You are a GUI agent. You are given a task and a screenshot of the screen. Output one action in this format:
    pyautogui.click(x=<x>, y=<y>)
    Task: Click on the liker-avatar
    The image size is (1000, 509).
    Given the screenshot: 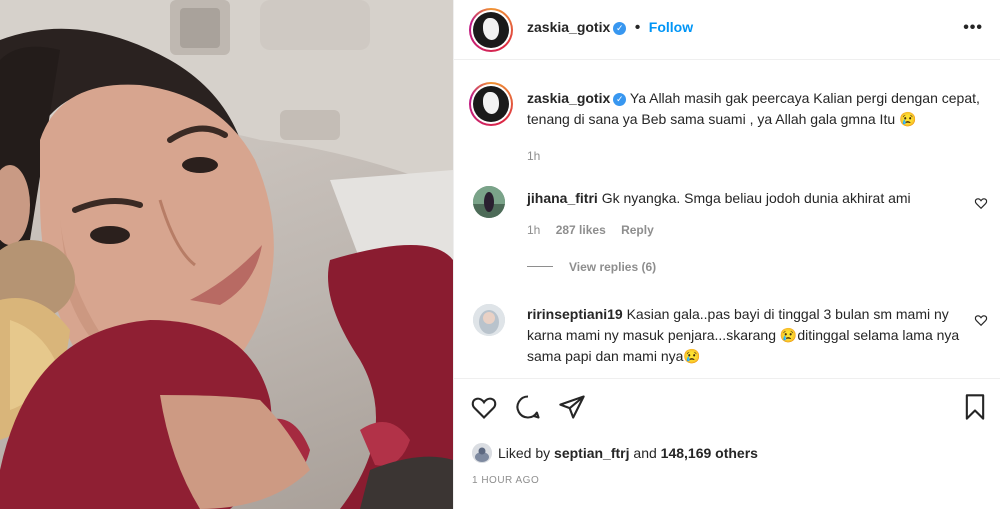 What is the action you would take?
    pyautogui.click(x=482, y=453)
    